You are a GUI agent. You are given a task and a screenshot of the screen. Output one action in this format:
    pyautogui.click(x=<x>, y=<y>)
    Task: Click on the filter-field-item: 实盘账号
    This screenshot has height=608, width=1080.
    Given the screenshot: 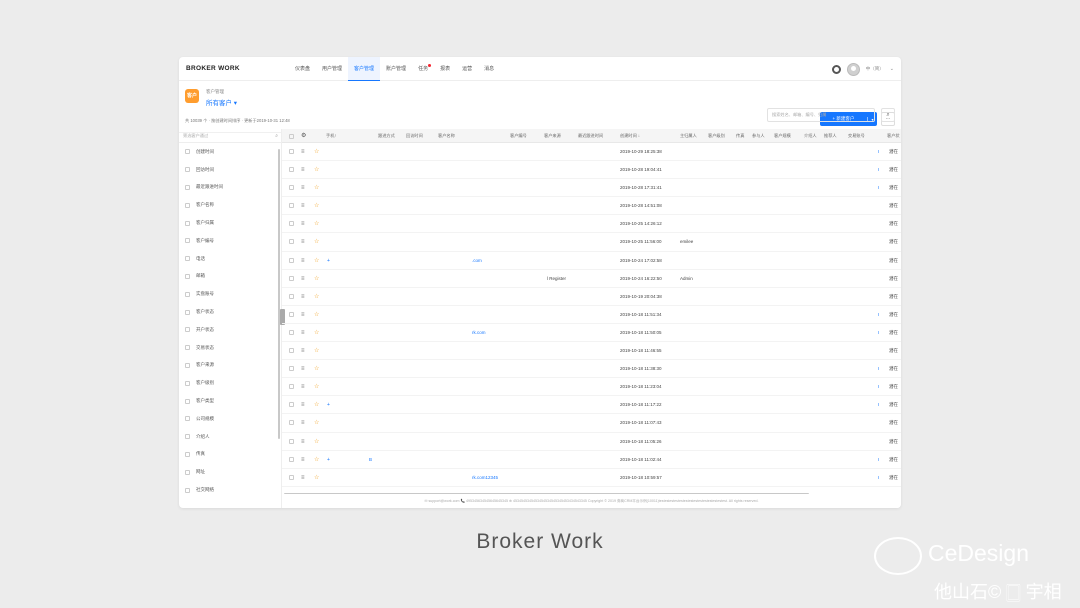 What is the action you would take?
    pyautogui.click(x=230, y=294)
    